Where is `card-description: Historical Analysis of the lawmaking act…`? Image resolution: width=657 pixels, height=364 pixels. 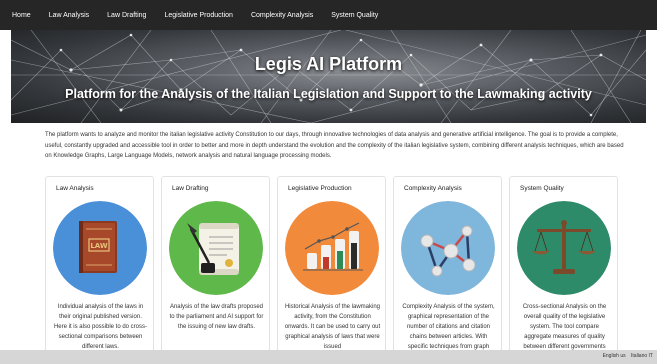
card-description: Historical Analysis of the lawmaking act… is located at coordinates (332, 327).